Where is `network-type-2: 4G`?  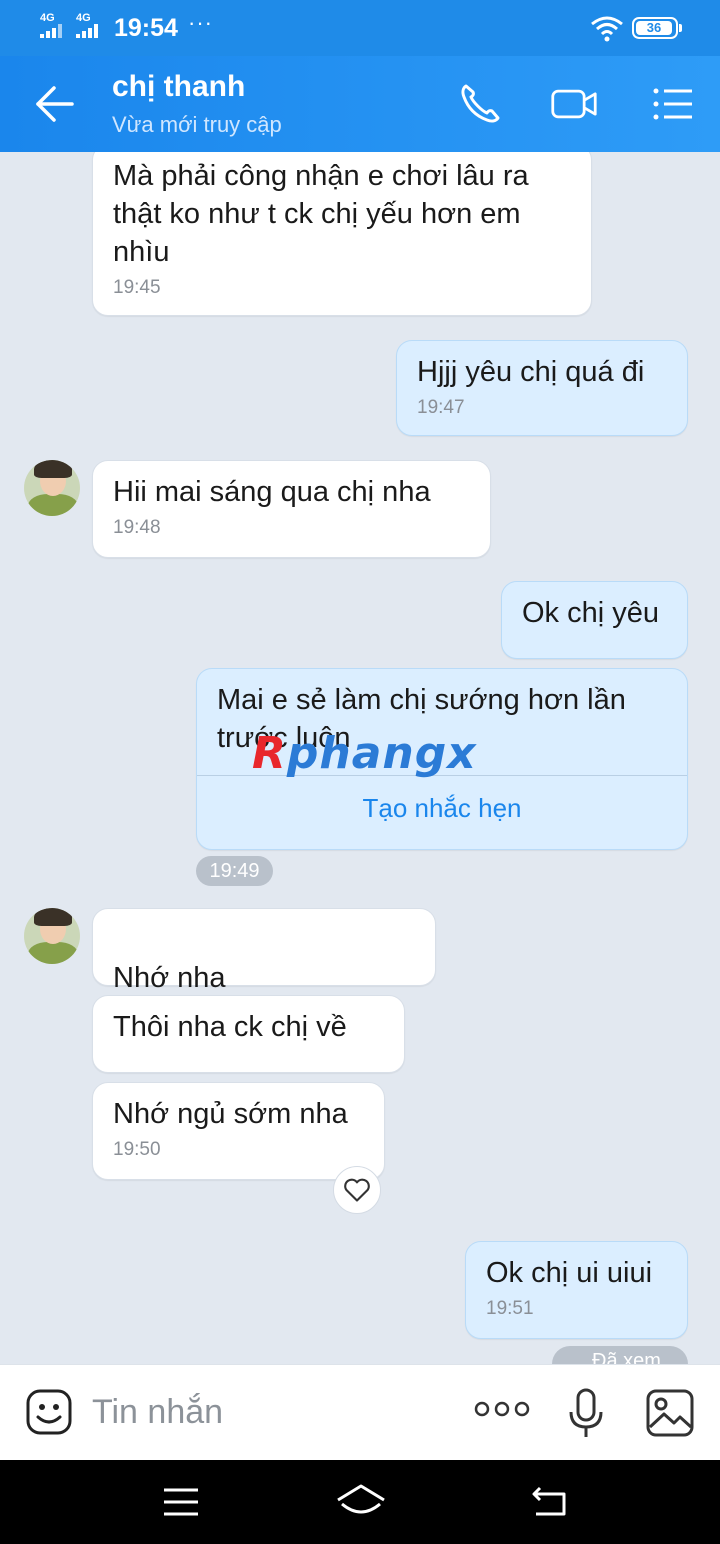 network-type-2: 4G is located at coordinates (83, 18).